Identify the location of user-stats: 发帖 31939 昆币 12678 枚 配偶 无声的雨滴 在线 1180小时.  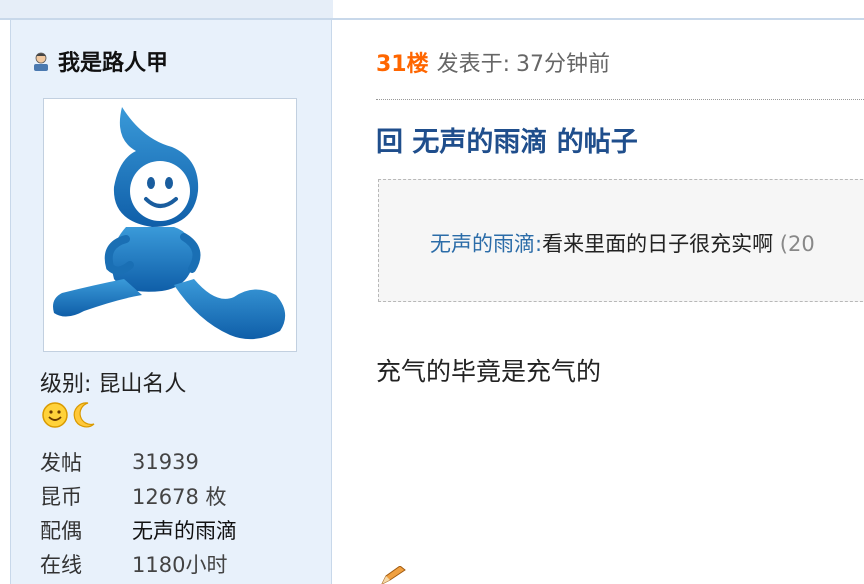
(138, 513).